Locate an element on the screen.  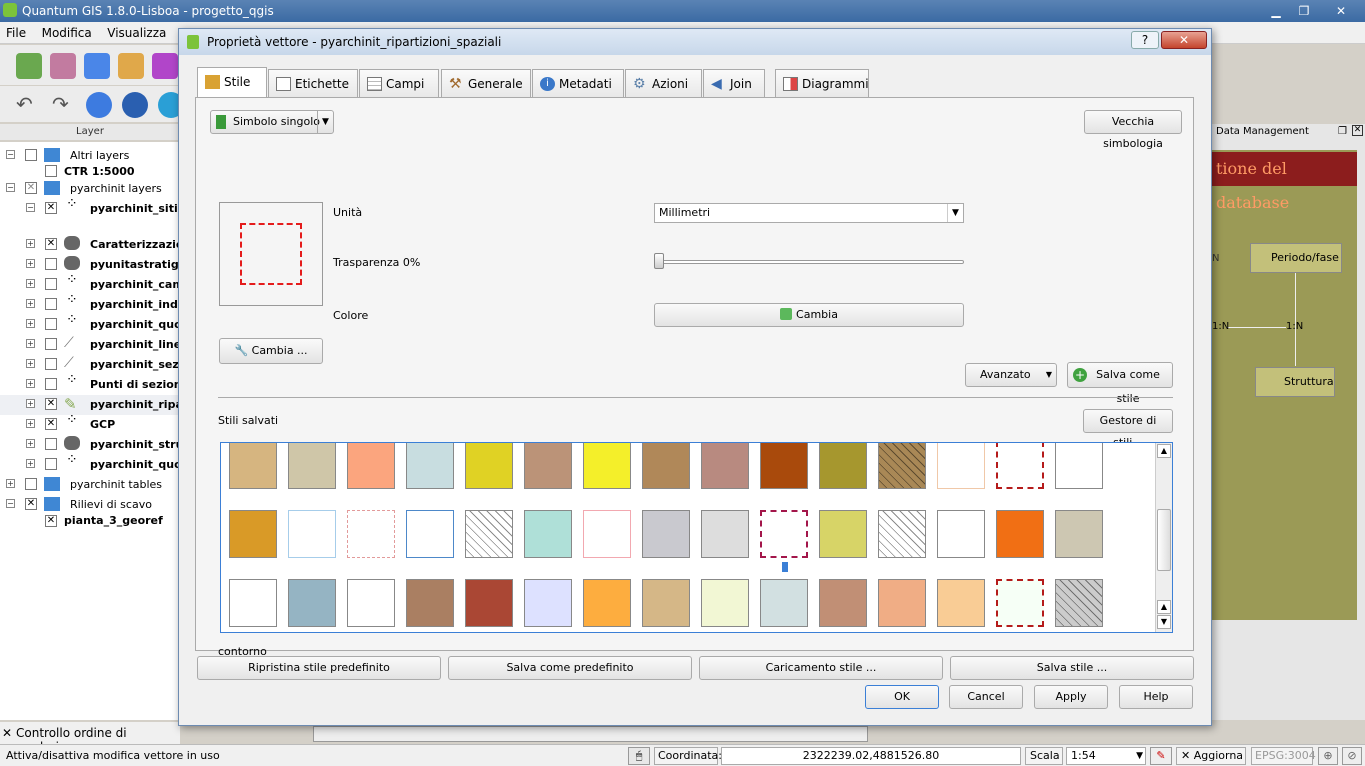
tab-etichette: Etichette is located at coordinates (313, 83).